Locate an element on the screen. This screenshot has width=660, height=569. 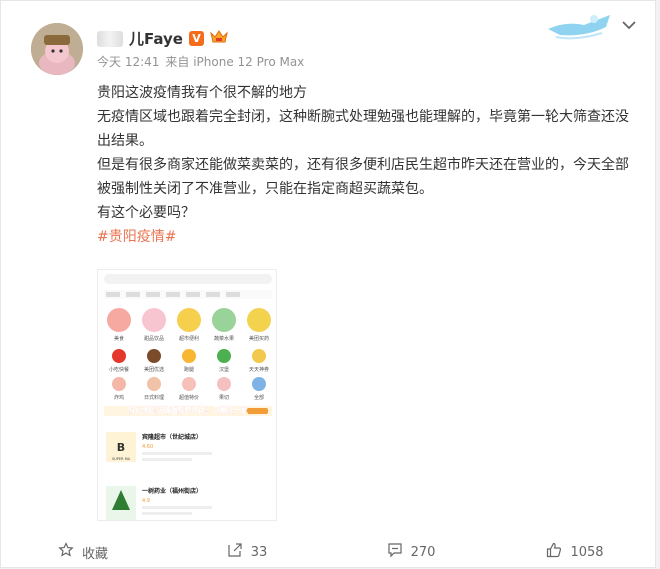
post-paragraph: 贵阳这波疫情我有个很不解的地方 is located at coordinates (202, 93).